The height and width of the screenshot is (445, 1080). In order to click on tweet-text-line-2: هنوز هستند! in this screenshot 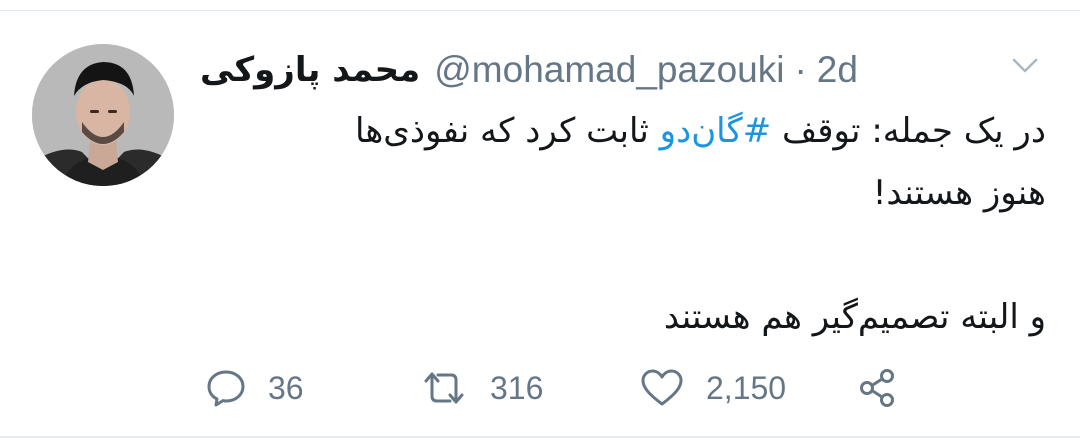, I will do `click(959, 193)`.